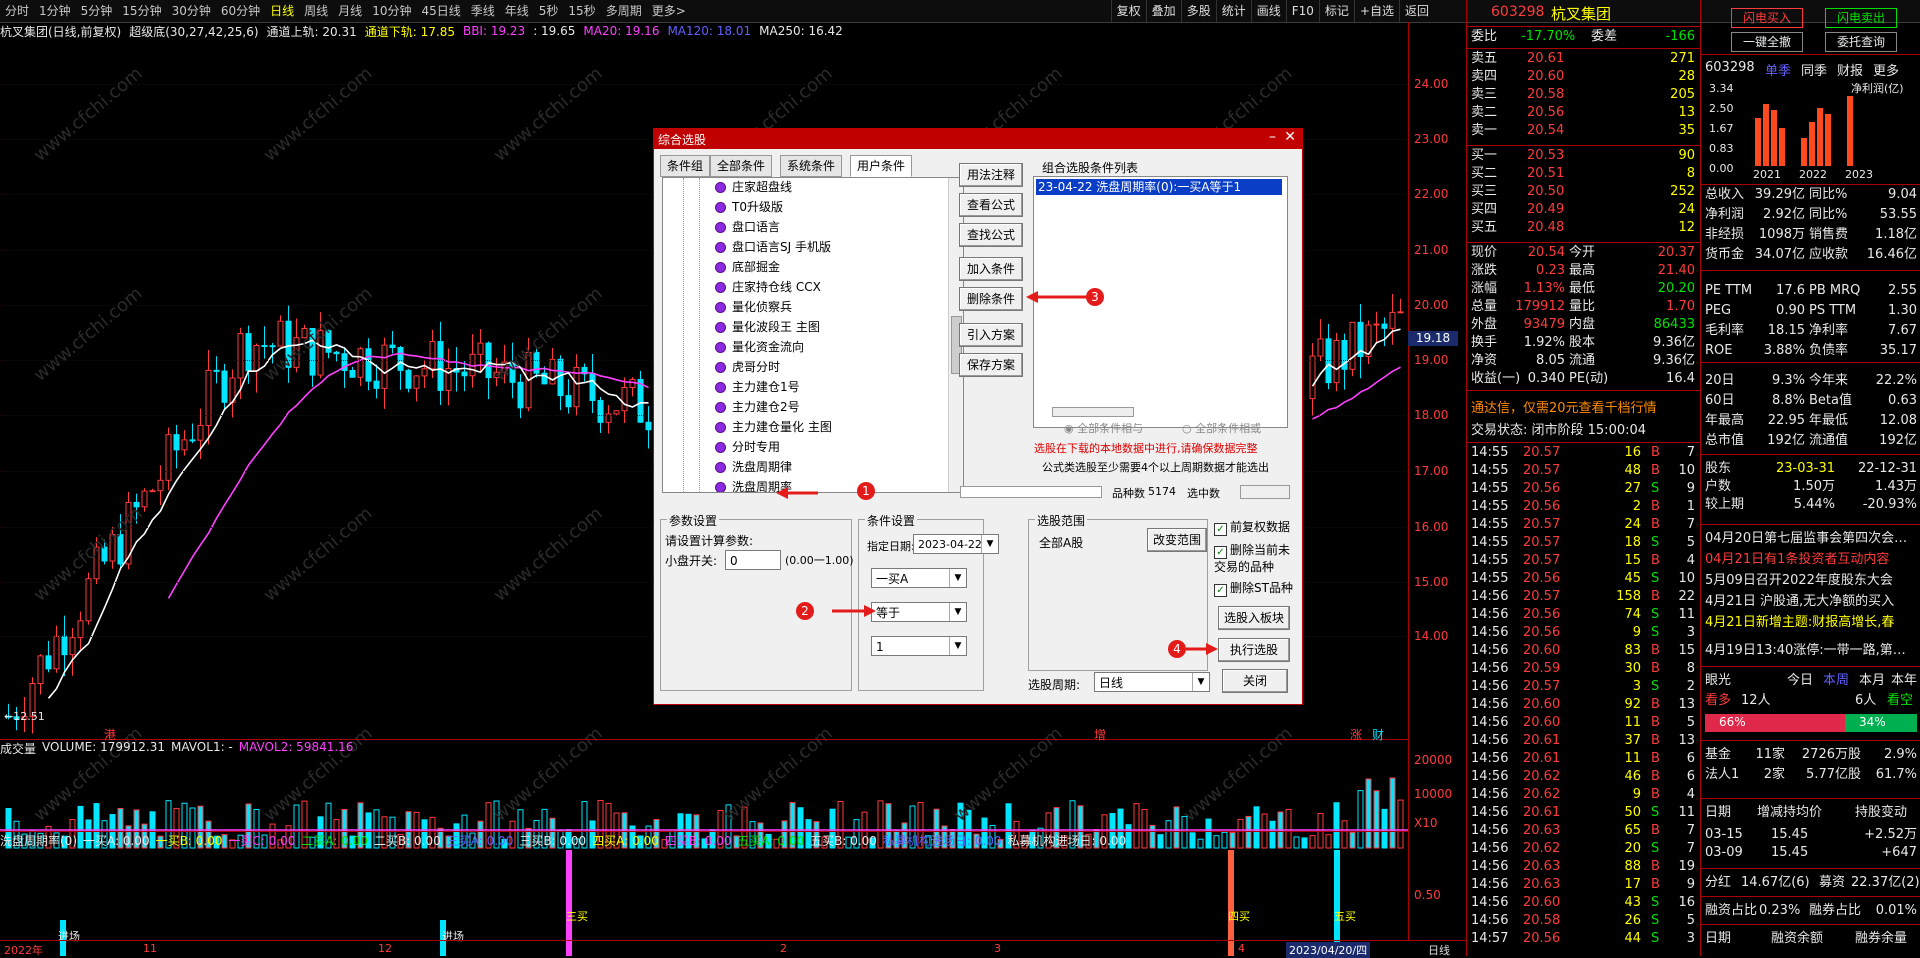 This screenshot has height=958, width=1920. What do you see at coordinates (1490, 452) in the screenshot?
I see `tick-row-cell: 14:55` at bounding box center [1490, 452].